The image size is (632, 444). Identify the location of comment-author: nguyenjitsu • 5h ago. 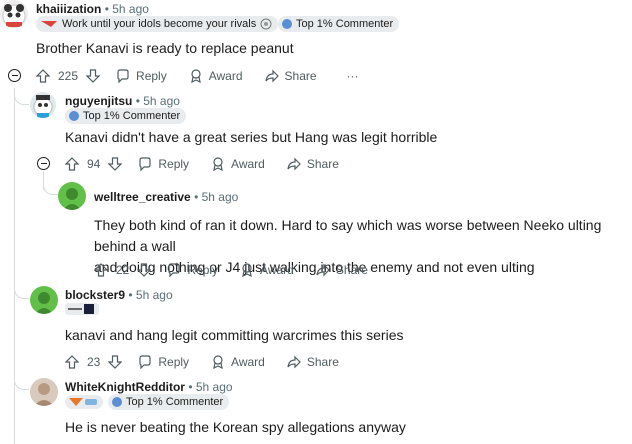
(122, 101).